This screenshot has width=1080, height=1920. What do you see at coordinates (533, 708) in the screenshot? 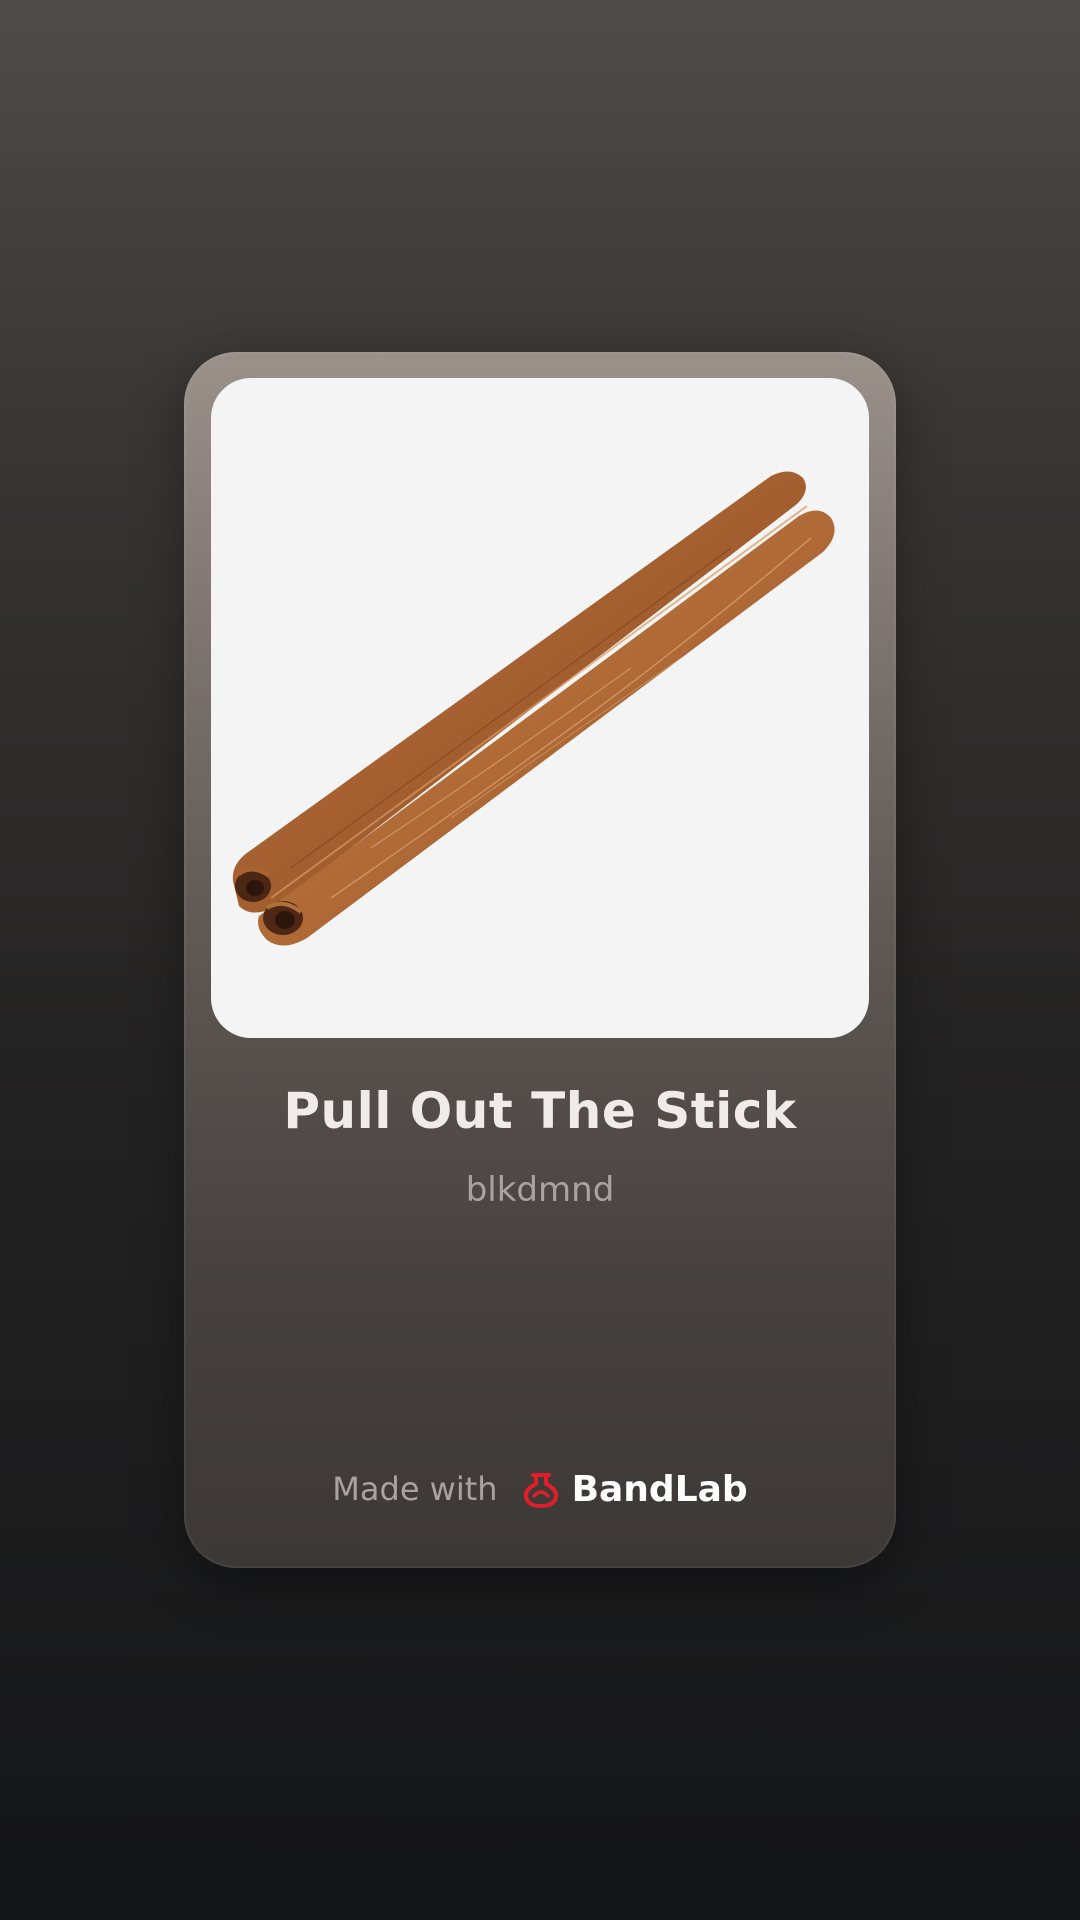
I see `cinnamon-stick-image` at bounding box center [533, 708].